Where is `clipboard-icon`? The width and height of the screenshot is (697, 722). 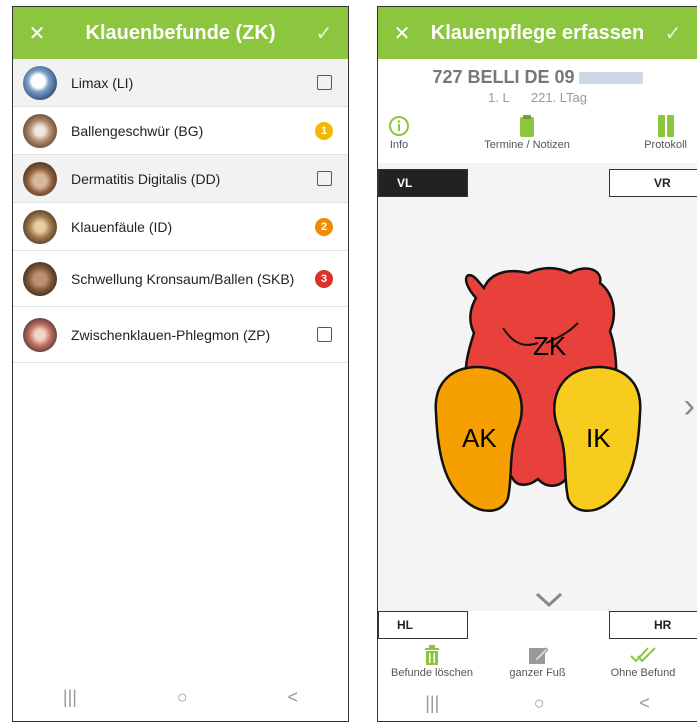 clipboard-icon is located at coordinates (527, 126).